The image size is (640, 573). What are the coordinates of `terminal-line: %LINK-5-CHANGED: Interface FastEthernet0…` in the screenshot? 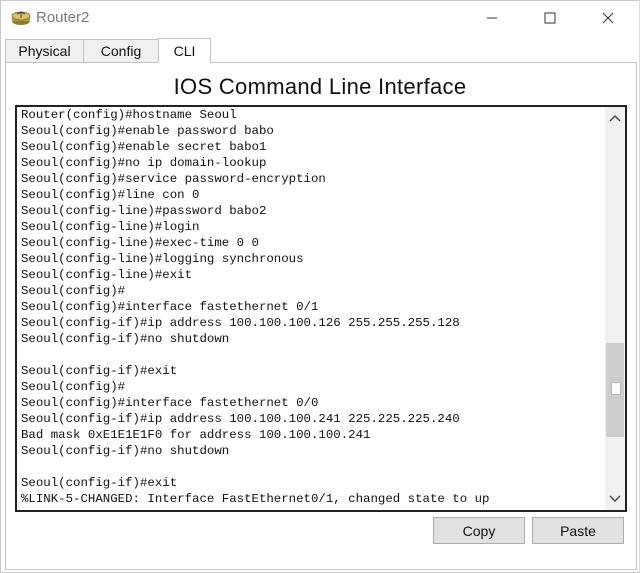 It's located at (255, 499).